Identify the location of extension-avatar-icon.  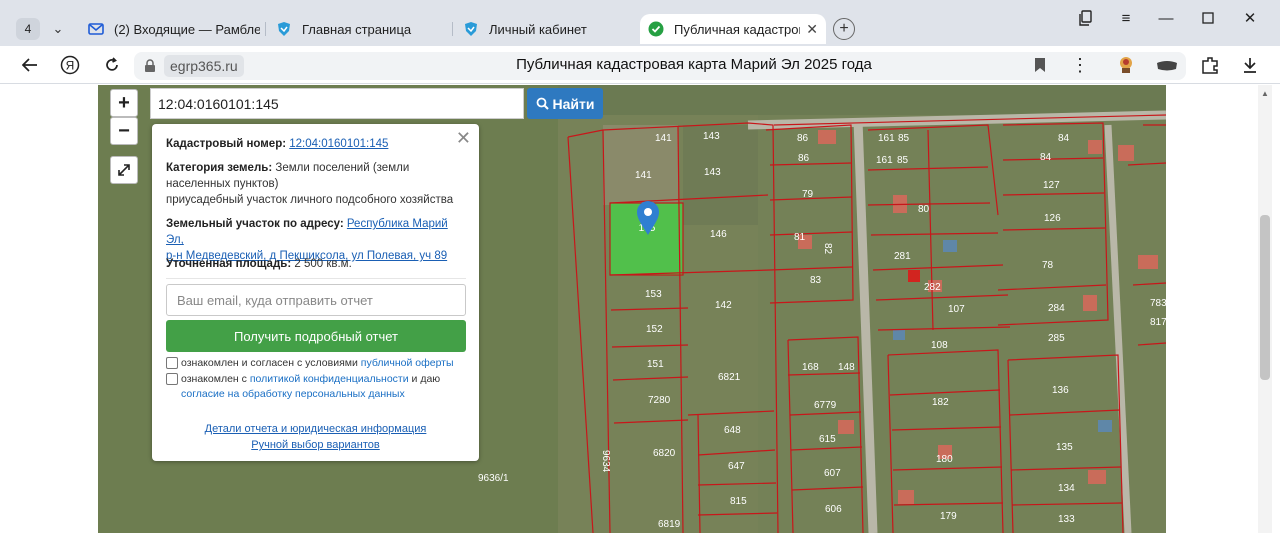
(1126, 65).